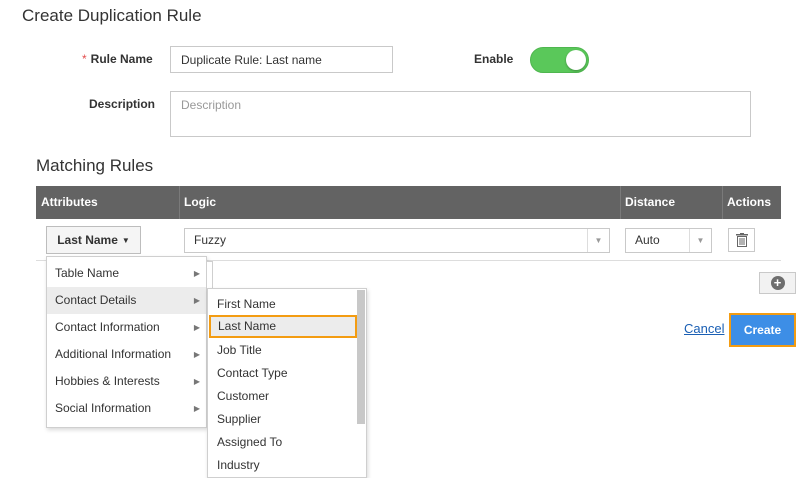  What do you see at coordinates (282, 419) in the screenshot?
I see `field-item-supplier: Supplier` at bounding box center [282, 419].